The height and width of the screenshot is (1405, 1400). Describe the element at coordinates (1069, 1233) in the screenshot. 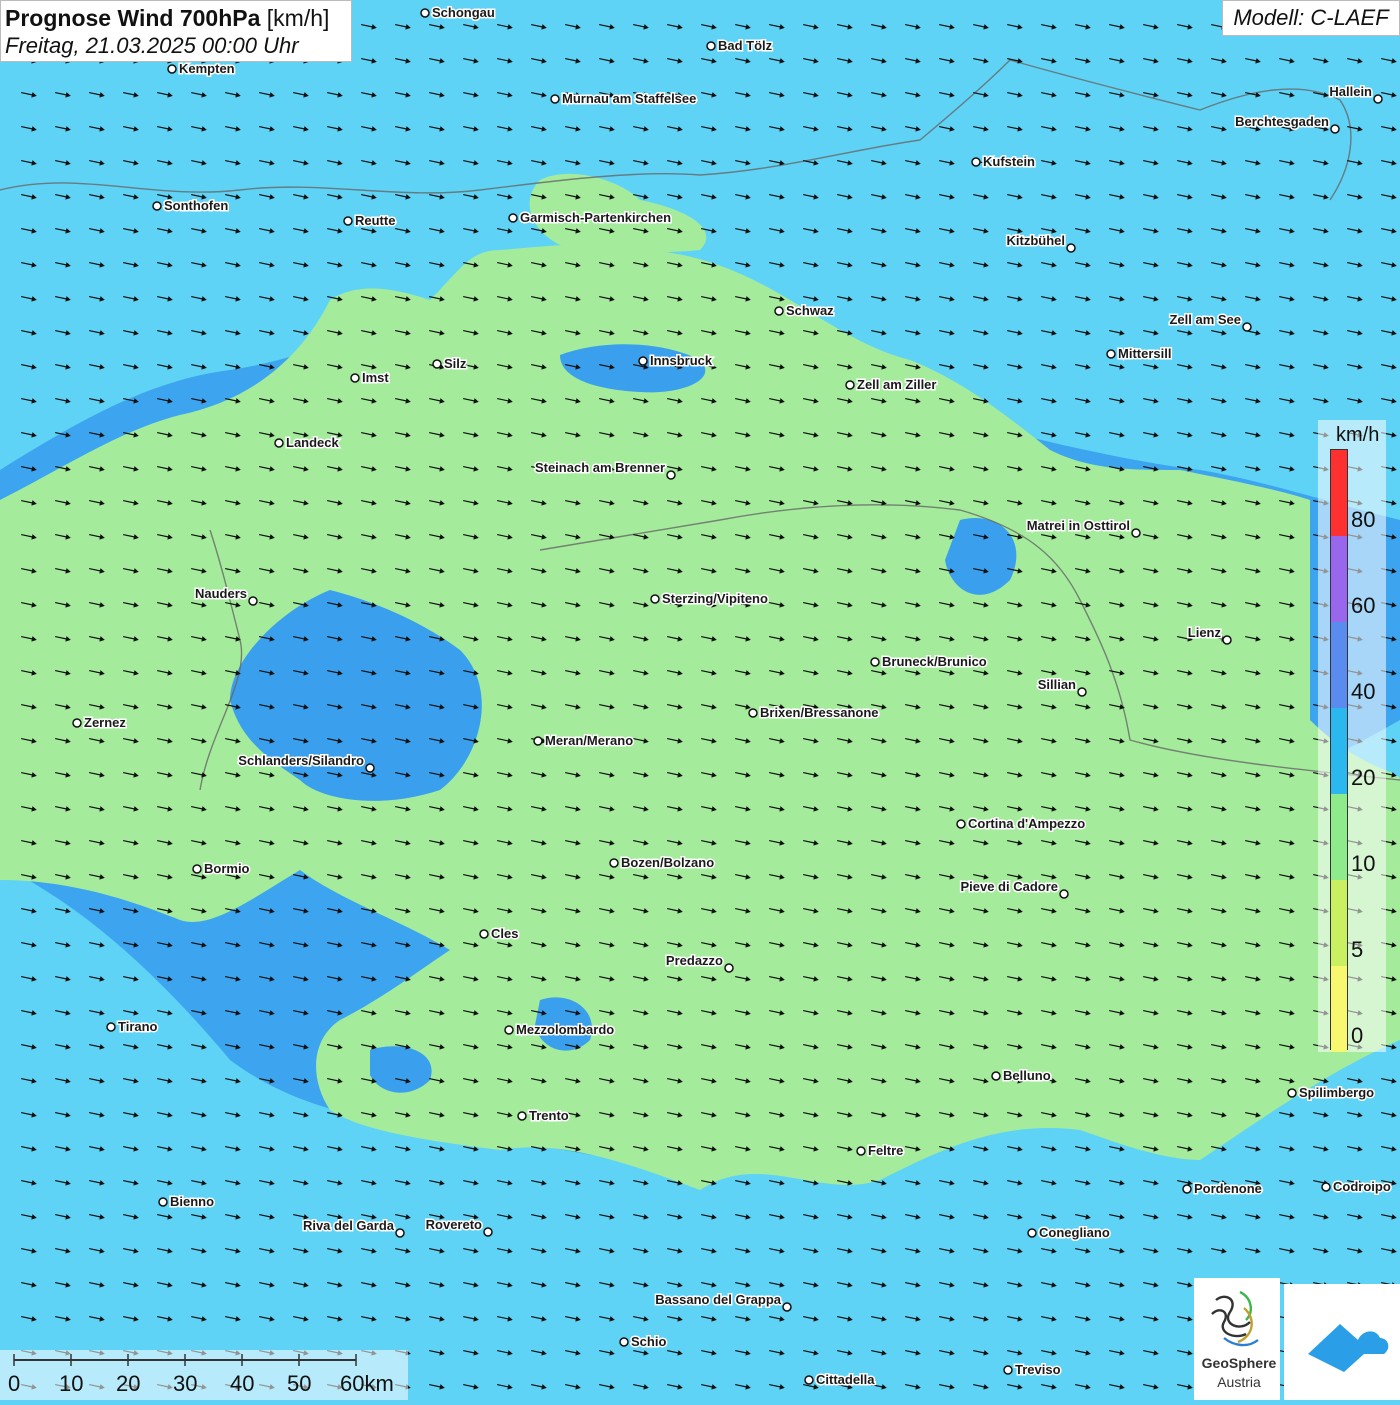

I see `city-marker: Conegliano` at that location.